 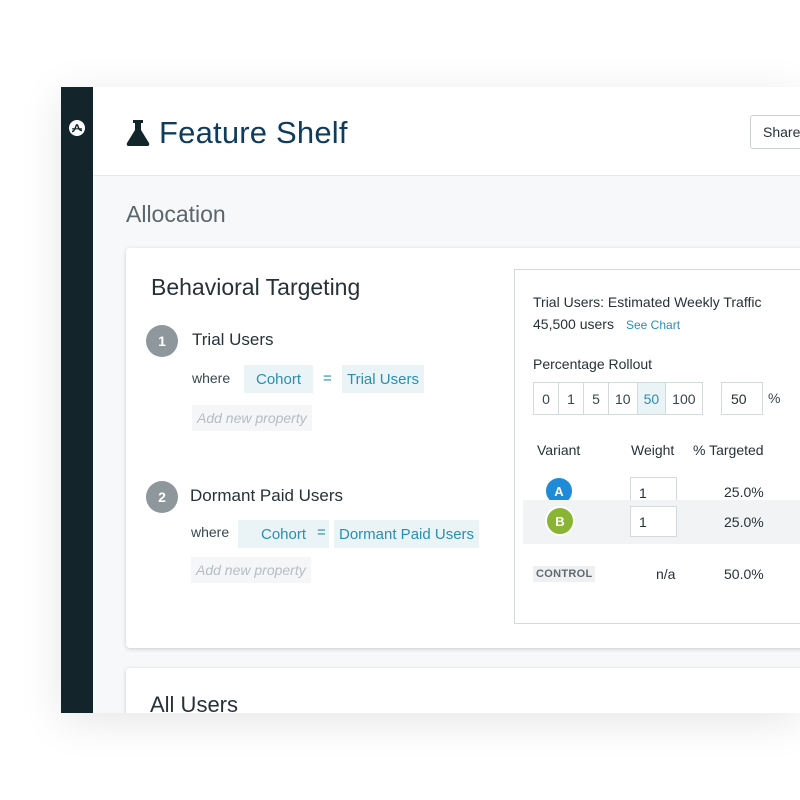 What do you see at coordinates (559, 450) in the screenshot?
I see `variant-column-header: Variant` at bounding box center [559, 450].